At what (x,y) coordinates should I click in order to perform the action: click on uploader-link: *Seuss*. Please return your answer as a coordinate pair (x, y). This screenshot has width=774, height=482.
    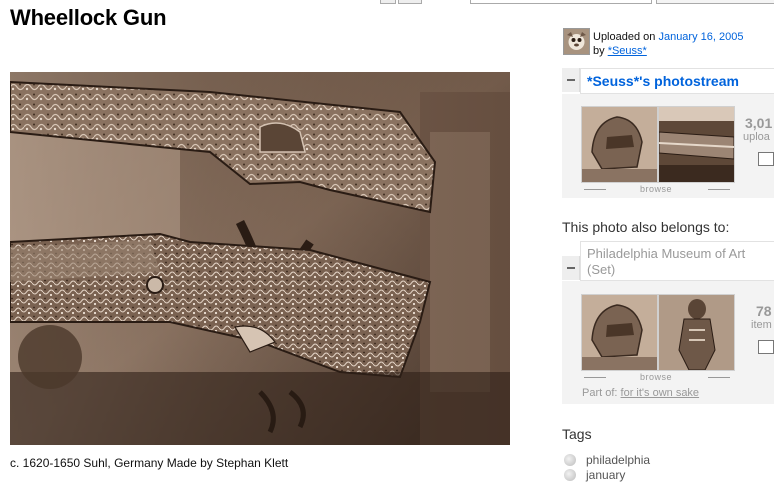
    Looking at the image, I should click on (627, 51).